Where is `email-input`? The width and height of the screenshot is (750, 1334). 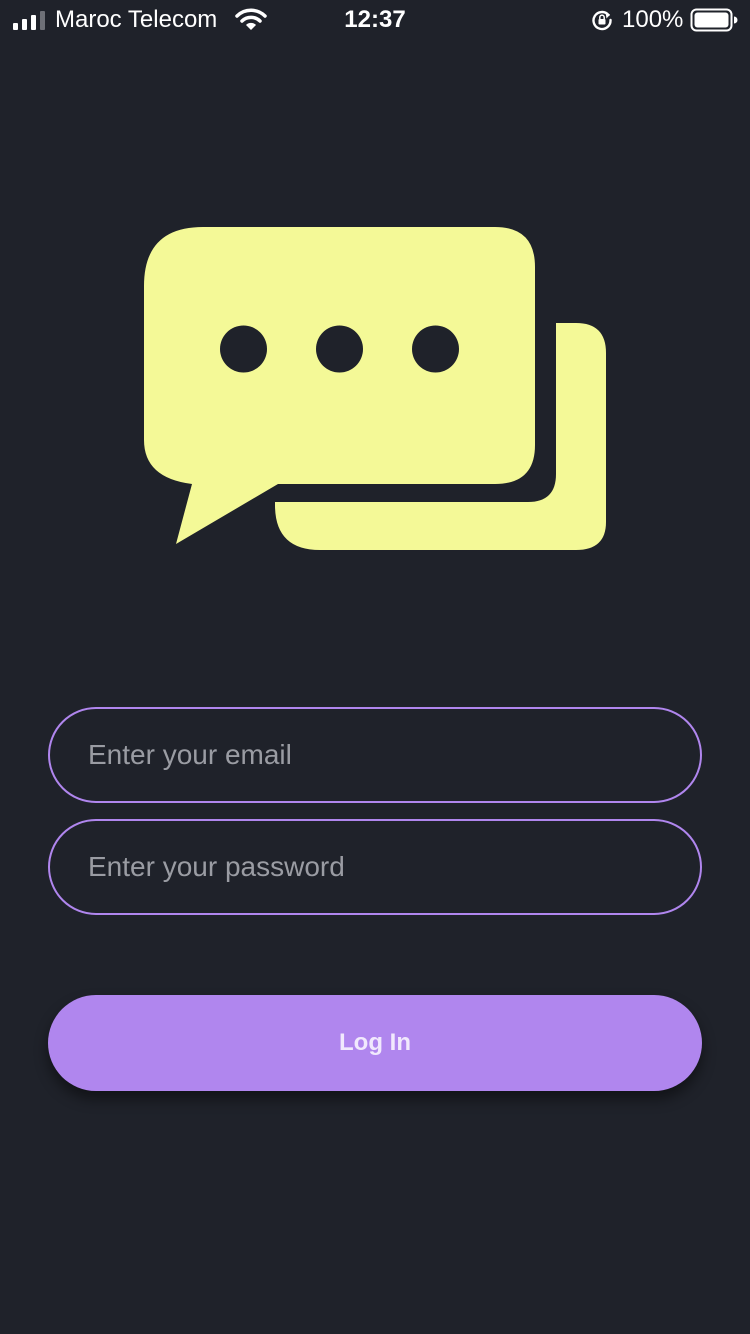 email-input is located at coordinates (375, 755).